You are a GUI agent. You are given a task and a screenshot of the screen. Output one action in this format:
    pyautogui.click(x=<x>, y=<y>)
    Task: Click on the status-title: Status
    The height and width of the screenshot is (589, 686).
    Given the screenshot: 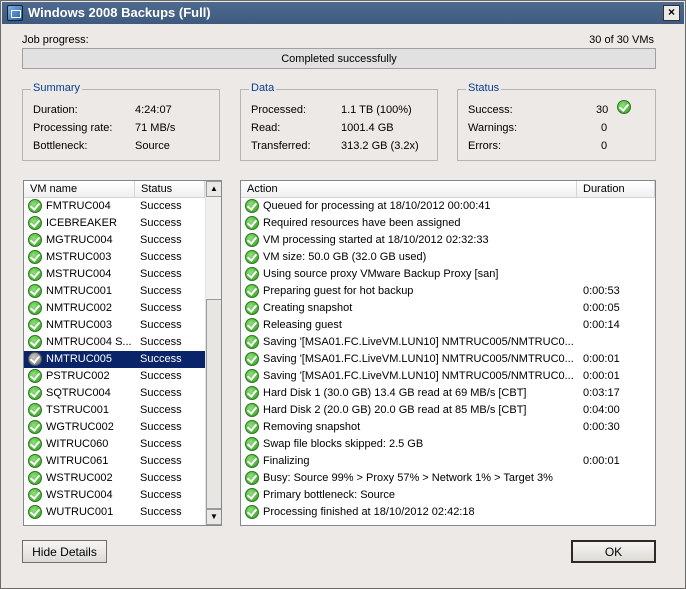 What is the action you would take?
    pyautogui.click(x=484, y=88)
    